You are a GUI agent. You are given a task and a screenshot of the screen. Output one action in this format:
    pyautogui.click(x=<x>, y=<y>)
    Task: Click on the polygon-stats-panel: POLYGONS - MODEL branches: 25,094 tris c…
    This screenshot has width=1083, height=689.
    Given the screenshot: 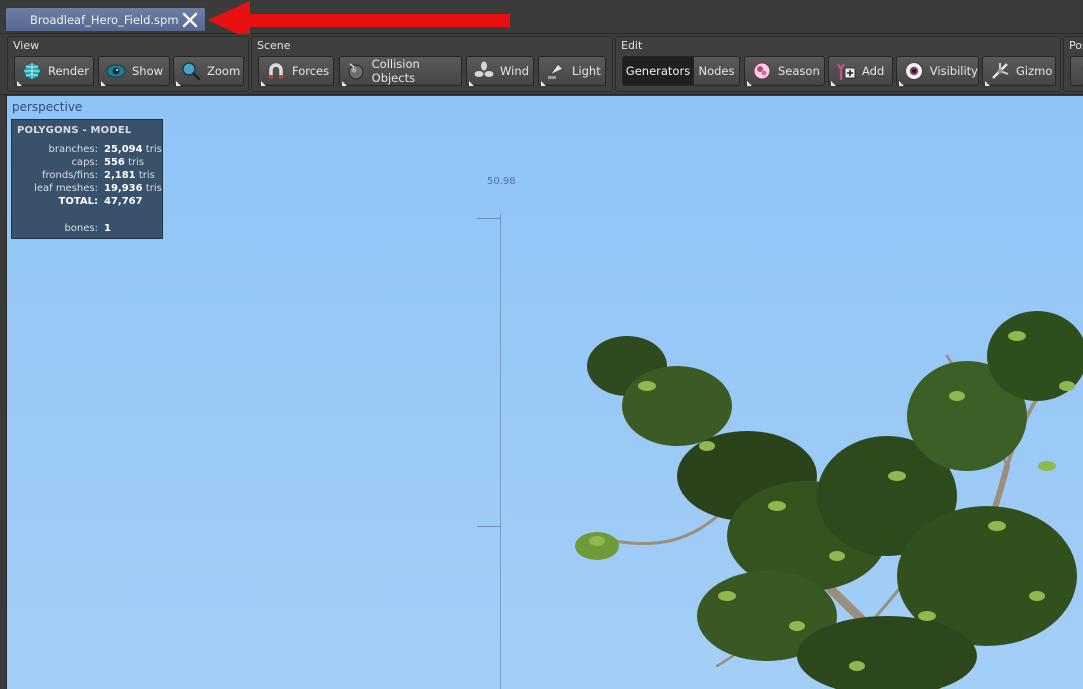 What is the action you would take?
    pyautogui.click(x=87, y=179)
    